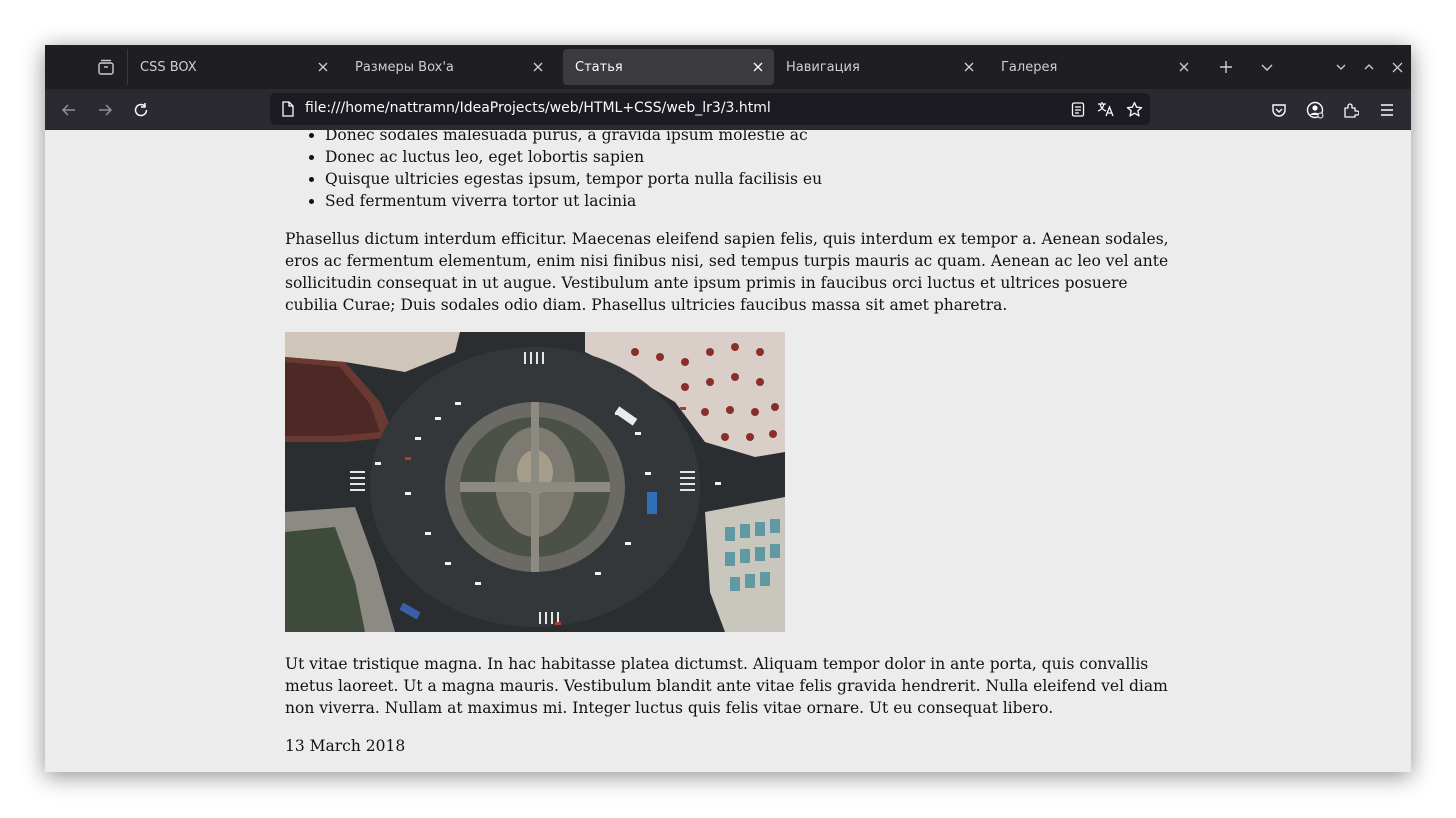 Image resolution: width=1456 pixels, height=818 pixels. I want to click on account-icon, so click(1315, 110).